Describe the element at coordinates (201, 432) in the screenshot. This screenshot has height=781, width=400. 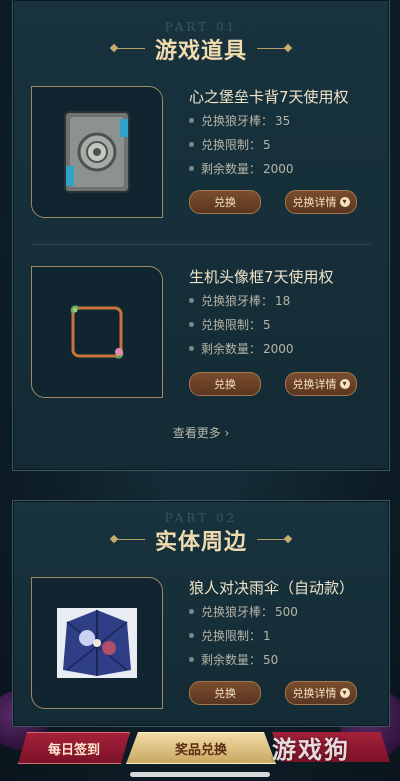
I see `view-more-link: 查看更多 ›` at that location.